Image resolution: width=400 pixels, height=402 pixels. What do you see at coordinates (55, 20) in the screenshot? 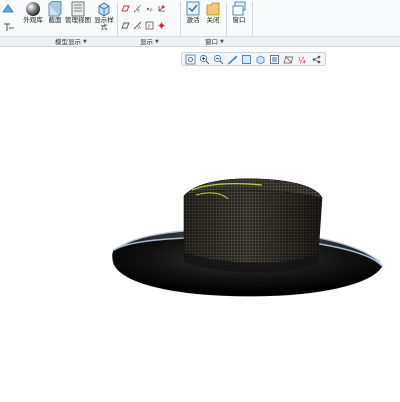
I see `section-label: 截面` at bounding box center [55, 20].